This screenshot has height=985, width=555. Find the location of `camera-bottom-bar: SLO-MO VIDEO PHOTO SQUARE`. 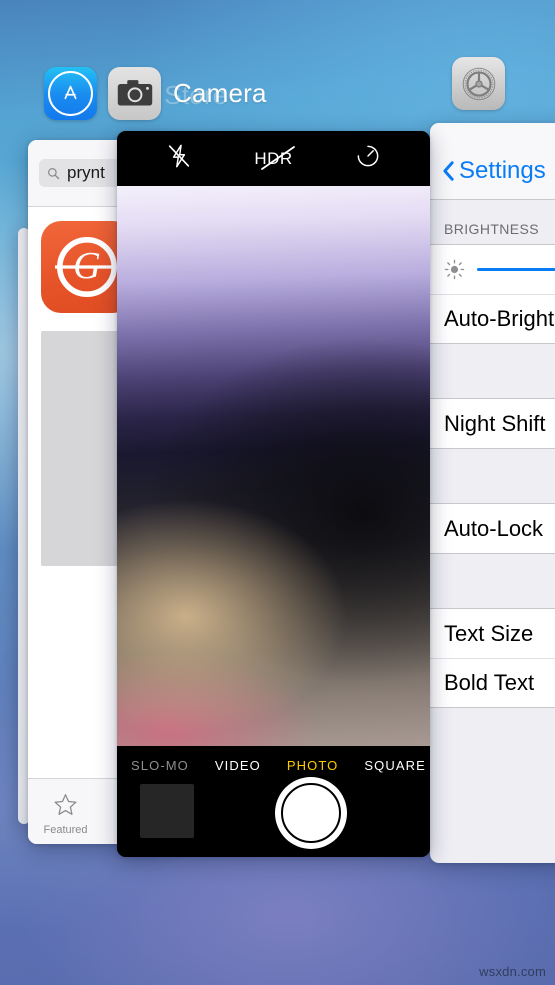

camera-bottom-bar: SLO-MO VIDEO PHOTO SQUARE is located at coordinates (273, 801).